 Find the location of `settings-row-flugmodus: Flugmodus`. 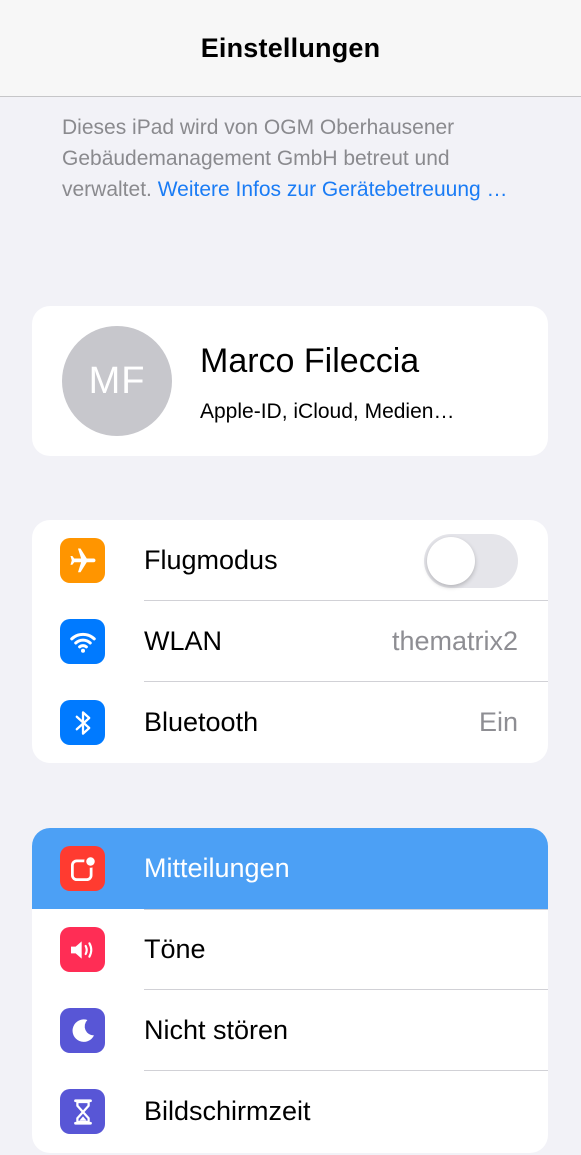

settings-row-flugmodus: Flugmodus is located at coordinates (290, 560).